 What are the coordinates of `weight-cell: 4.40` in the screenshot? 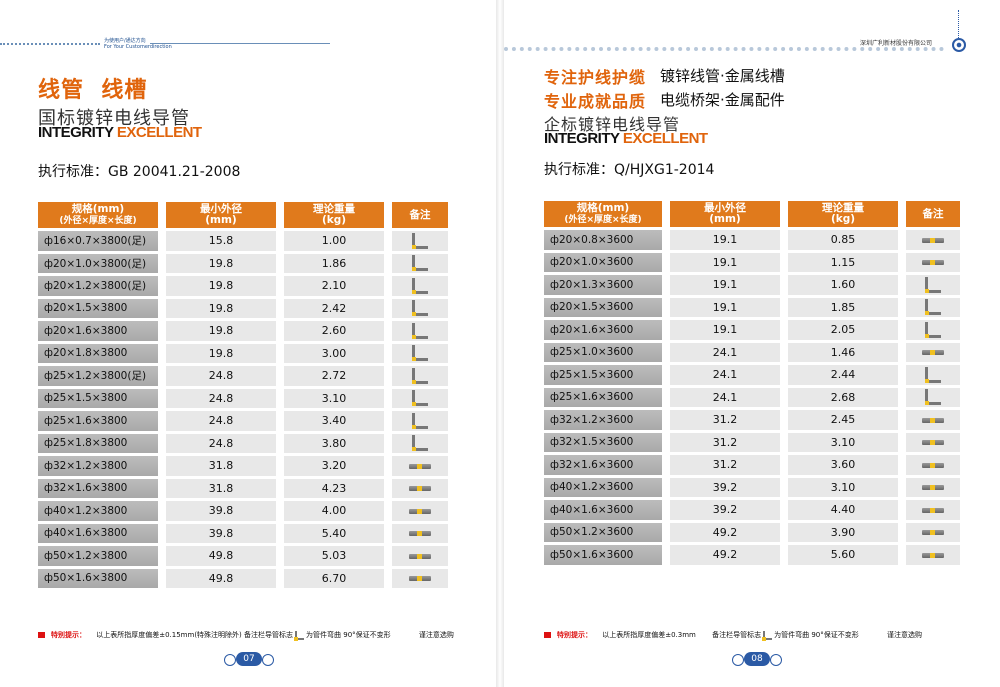 It's located at (843, 510).